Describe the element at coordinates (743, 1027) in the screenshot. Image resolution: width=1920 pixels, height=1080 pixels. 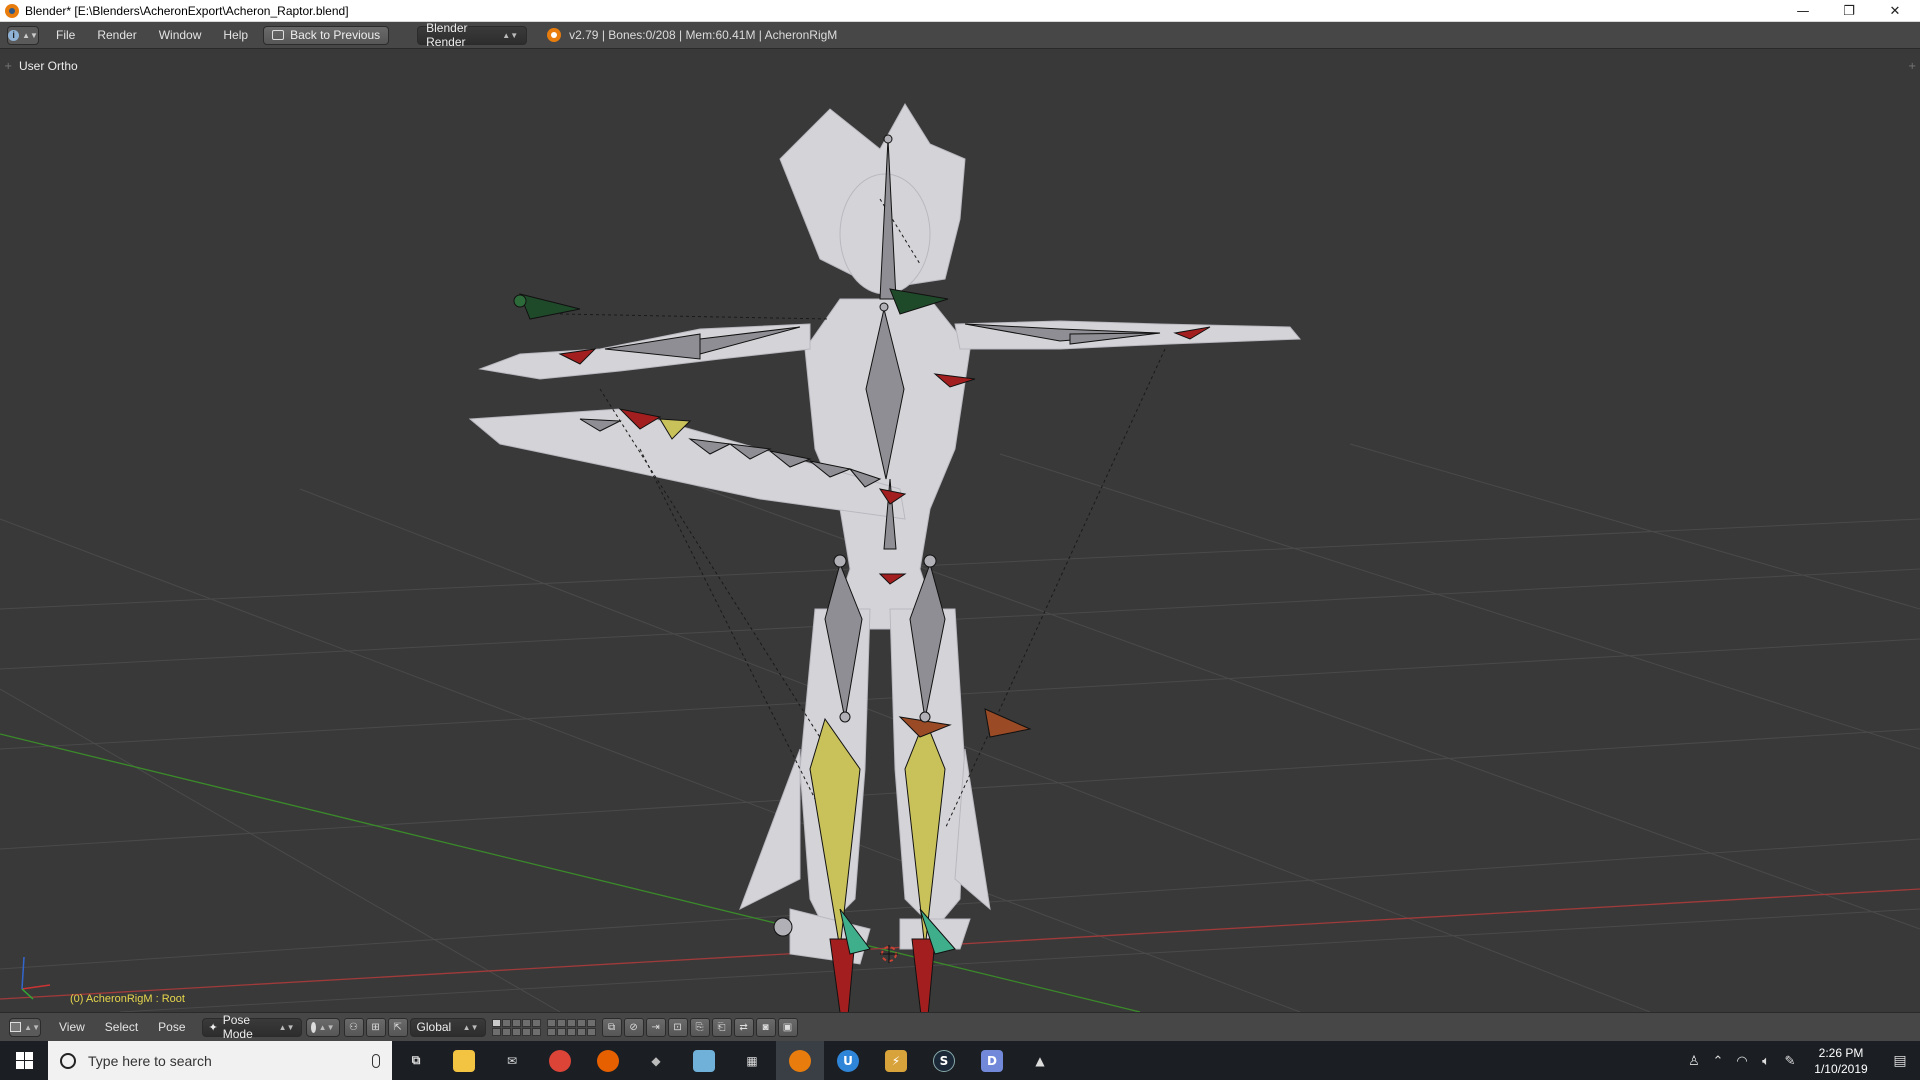
I see `paste-flipped-pose-icon: ⇄` at that location.